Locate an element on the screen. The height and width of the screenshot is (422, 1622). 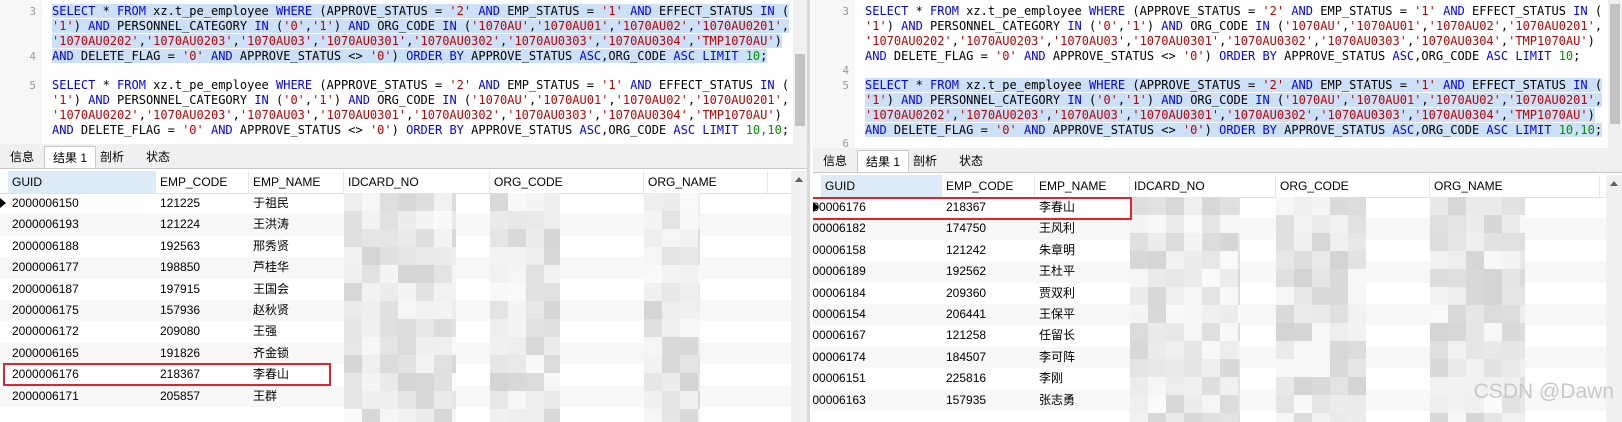
cell-emp-code: 157936 is located at coordinates (202, 310).